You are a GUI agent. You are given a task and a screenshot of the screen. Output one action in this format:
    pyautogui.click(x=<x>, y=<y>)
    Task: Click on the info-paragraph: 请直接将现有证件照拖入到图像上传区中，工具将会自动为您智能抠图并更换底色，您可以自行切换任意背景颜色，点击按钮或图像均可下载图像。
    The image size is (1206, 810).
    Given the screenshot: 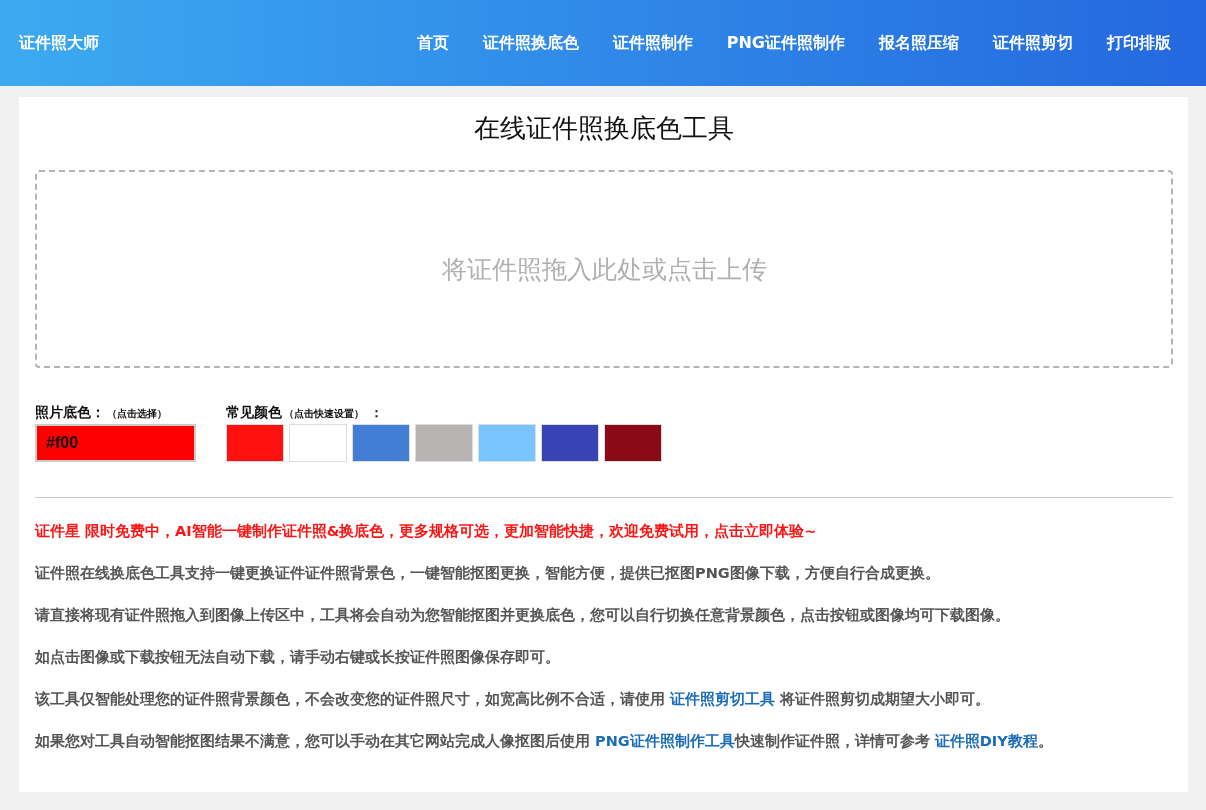 What is the action you would take?
    pyautogui.click(x=523, y=615)
    